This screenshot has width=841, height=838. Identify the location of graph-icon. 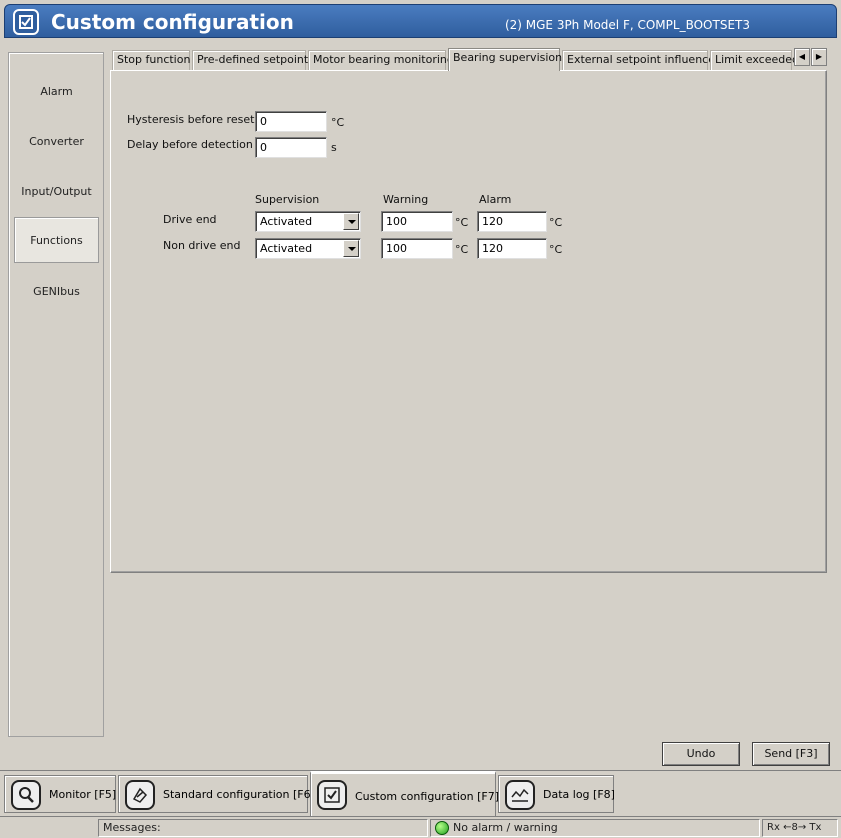
(520, 795).